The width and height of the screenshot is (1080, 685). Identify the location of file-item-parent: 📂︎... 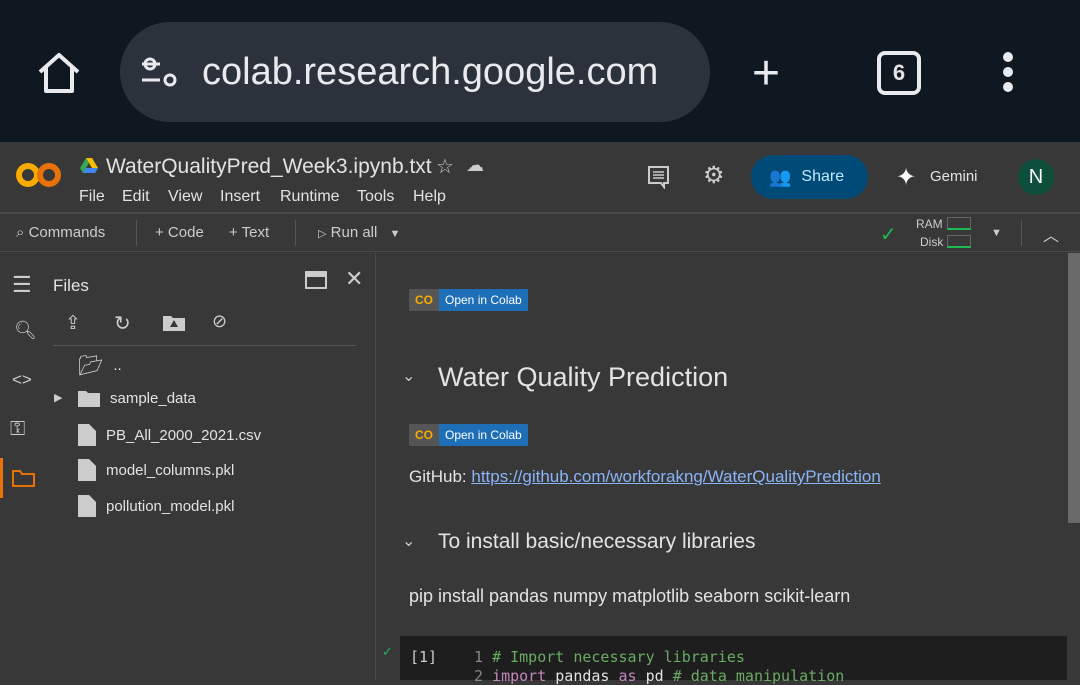
(100, 365).